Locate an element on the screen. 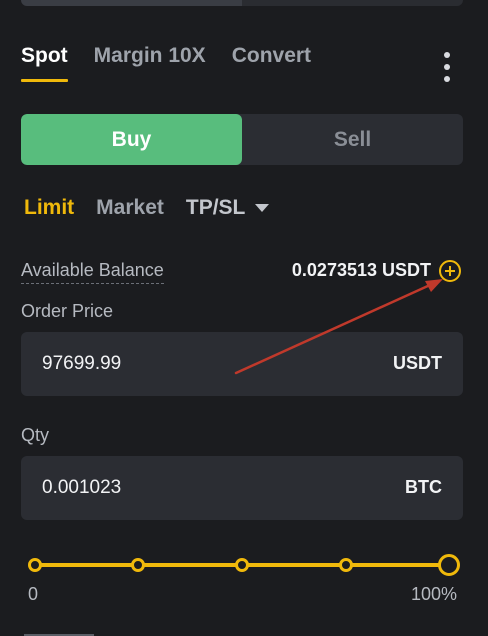 The width and height of the screenshot is (488, 636). top-toggle-remnant is located at coordinates (242, 3).